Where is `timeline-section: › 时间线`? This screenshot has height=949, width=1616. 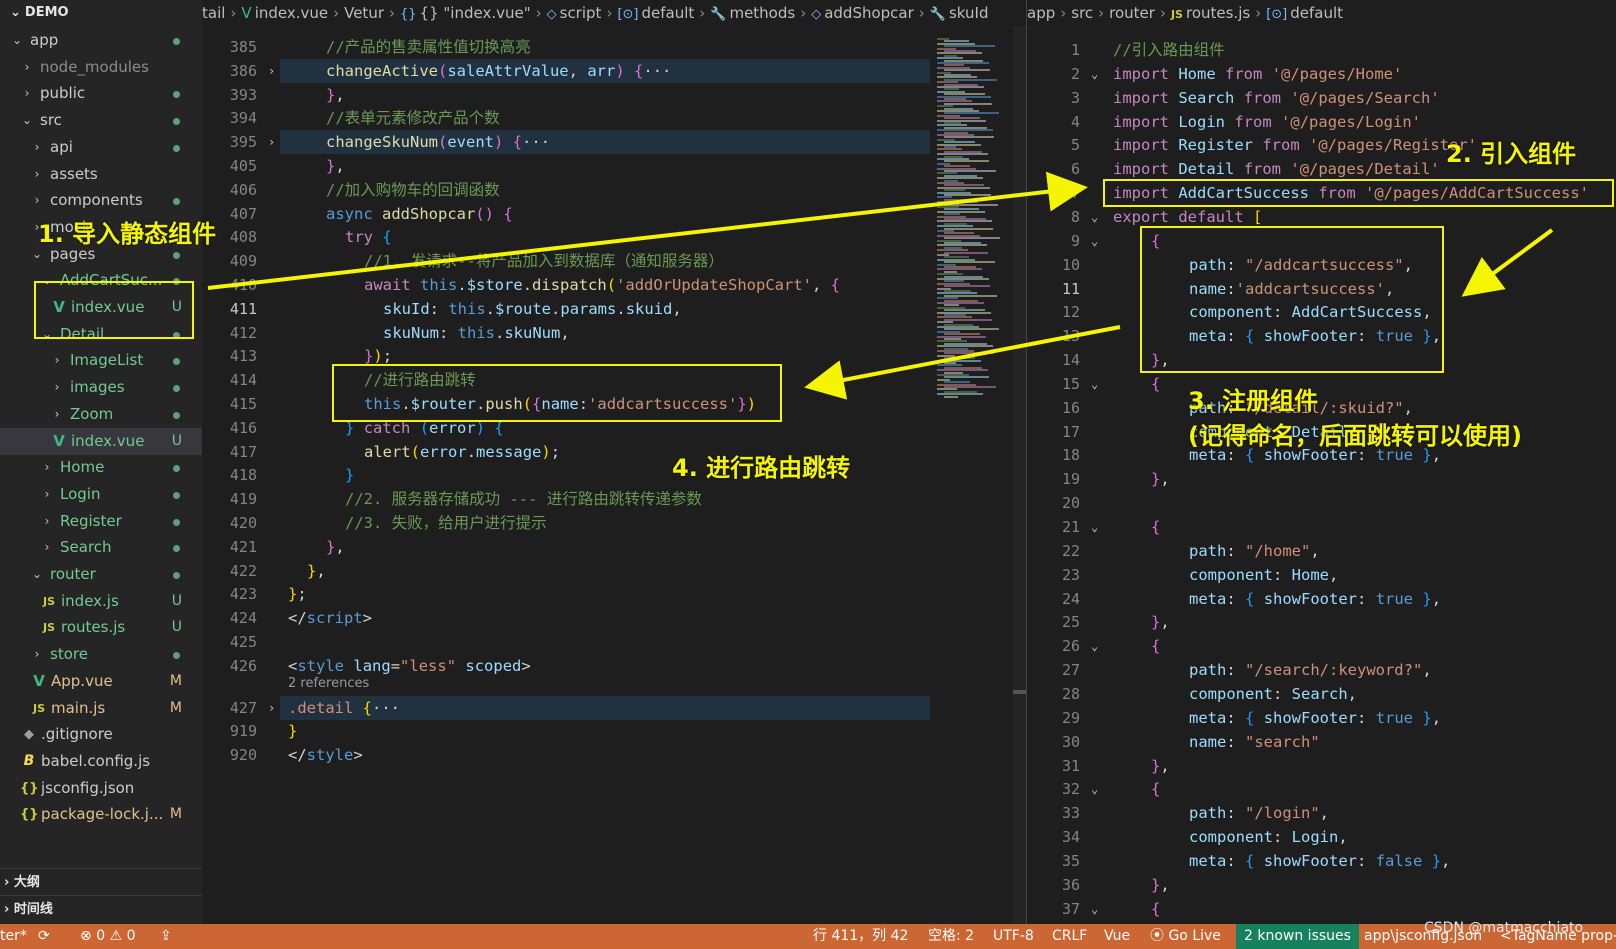 timeline-section: › 时间线 is located at coordinates (101, 908).